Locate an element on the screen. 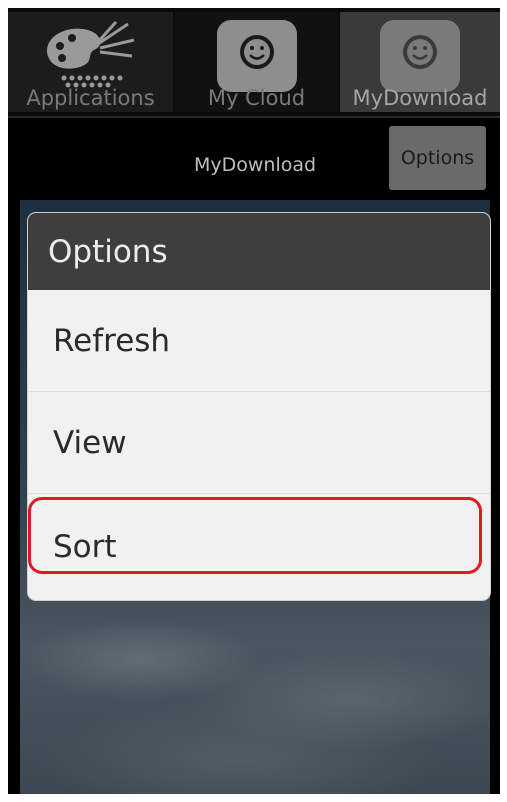 This screenshot has width=507, height=802. menu-item-view: View is located at coordinates (259, 443).